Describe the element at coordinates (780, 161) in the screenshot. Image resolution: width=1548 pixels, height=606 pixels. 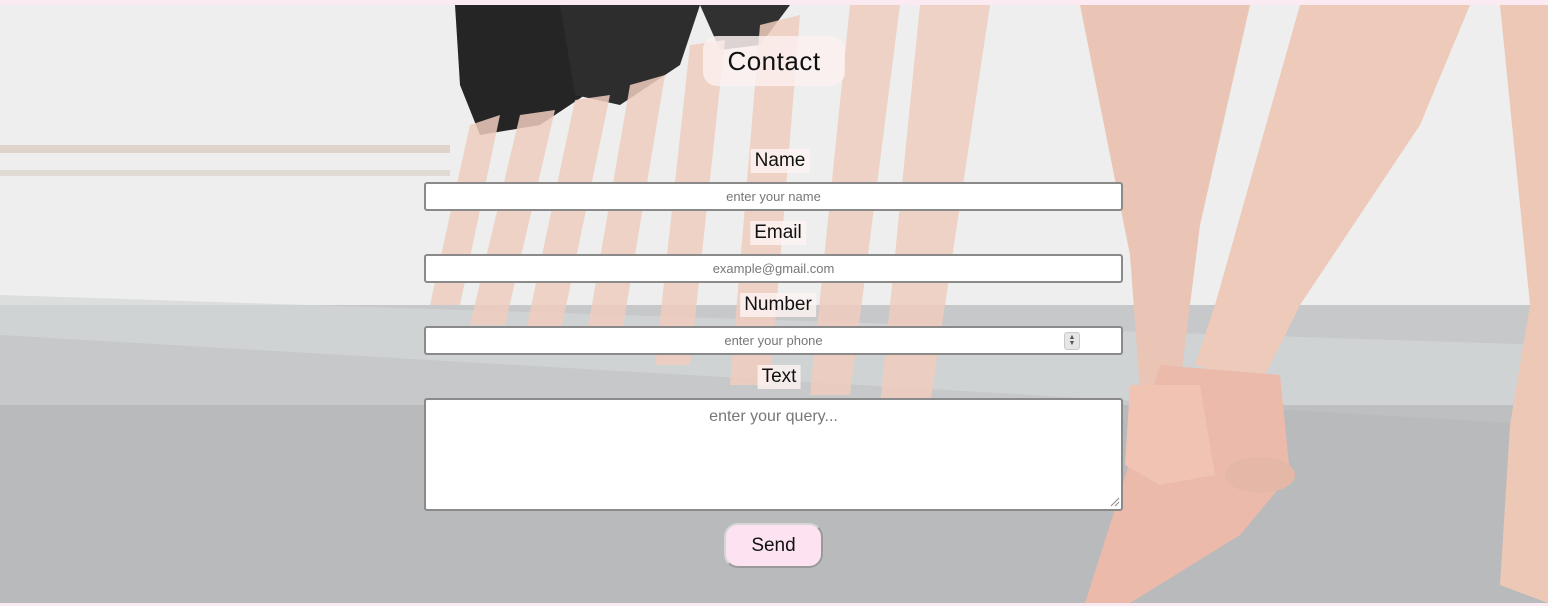
I see `name-label: Name` at that location.